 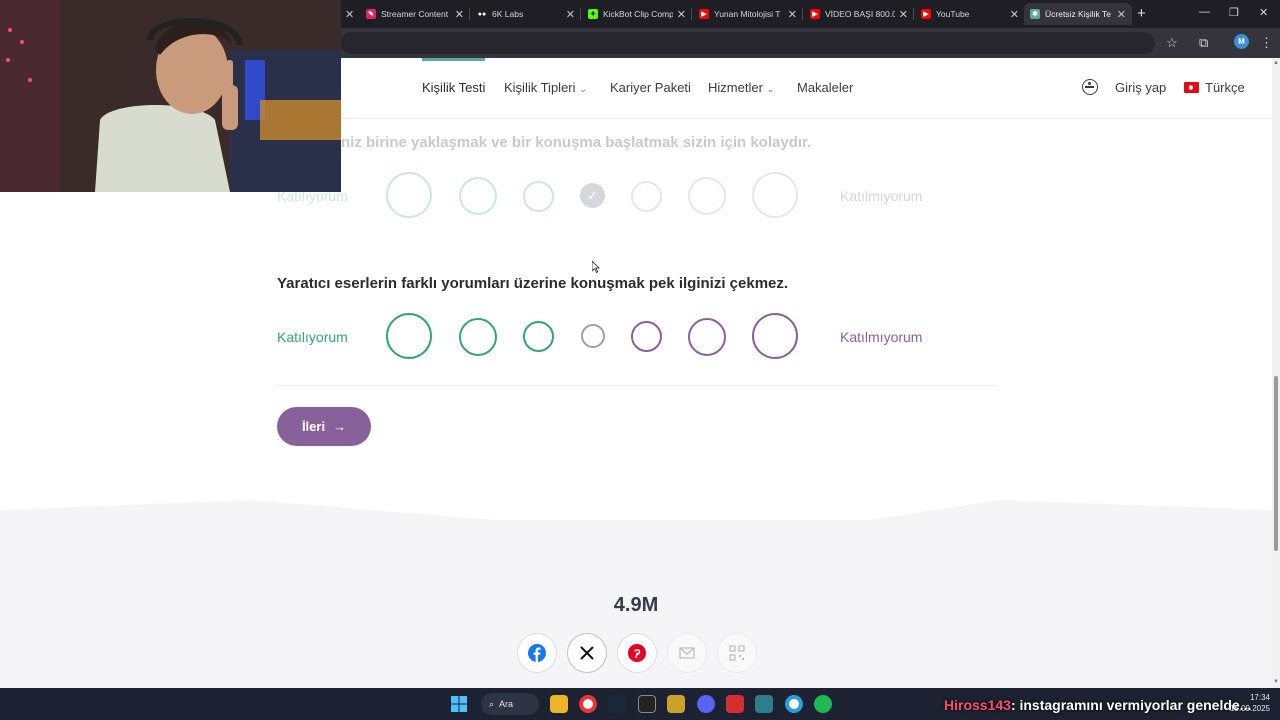 What do you see at coordinates (977, 705) in the screenshot?
I see `chat-username: Hiross143` at bounding box center [977, 705].